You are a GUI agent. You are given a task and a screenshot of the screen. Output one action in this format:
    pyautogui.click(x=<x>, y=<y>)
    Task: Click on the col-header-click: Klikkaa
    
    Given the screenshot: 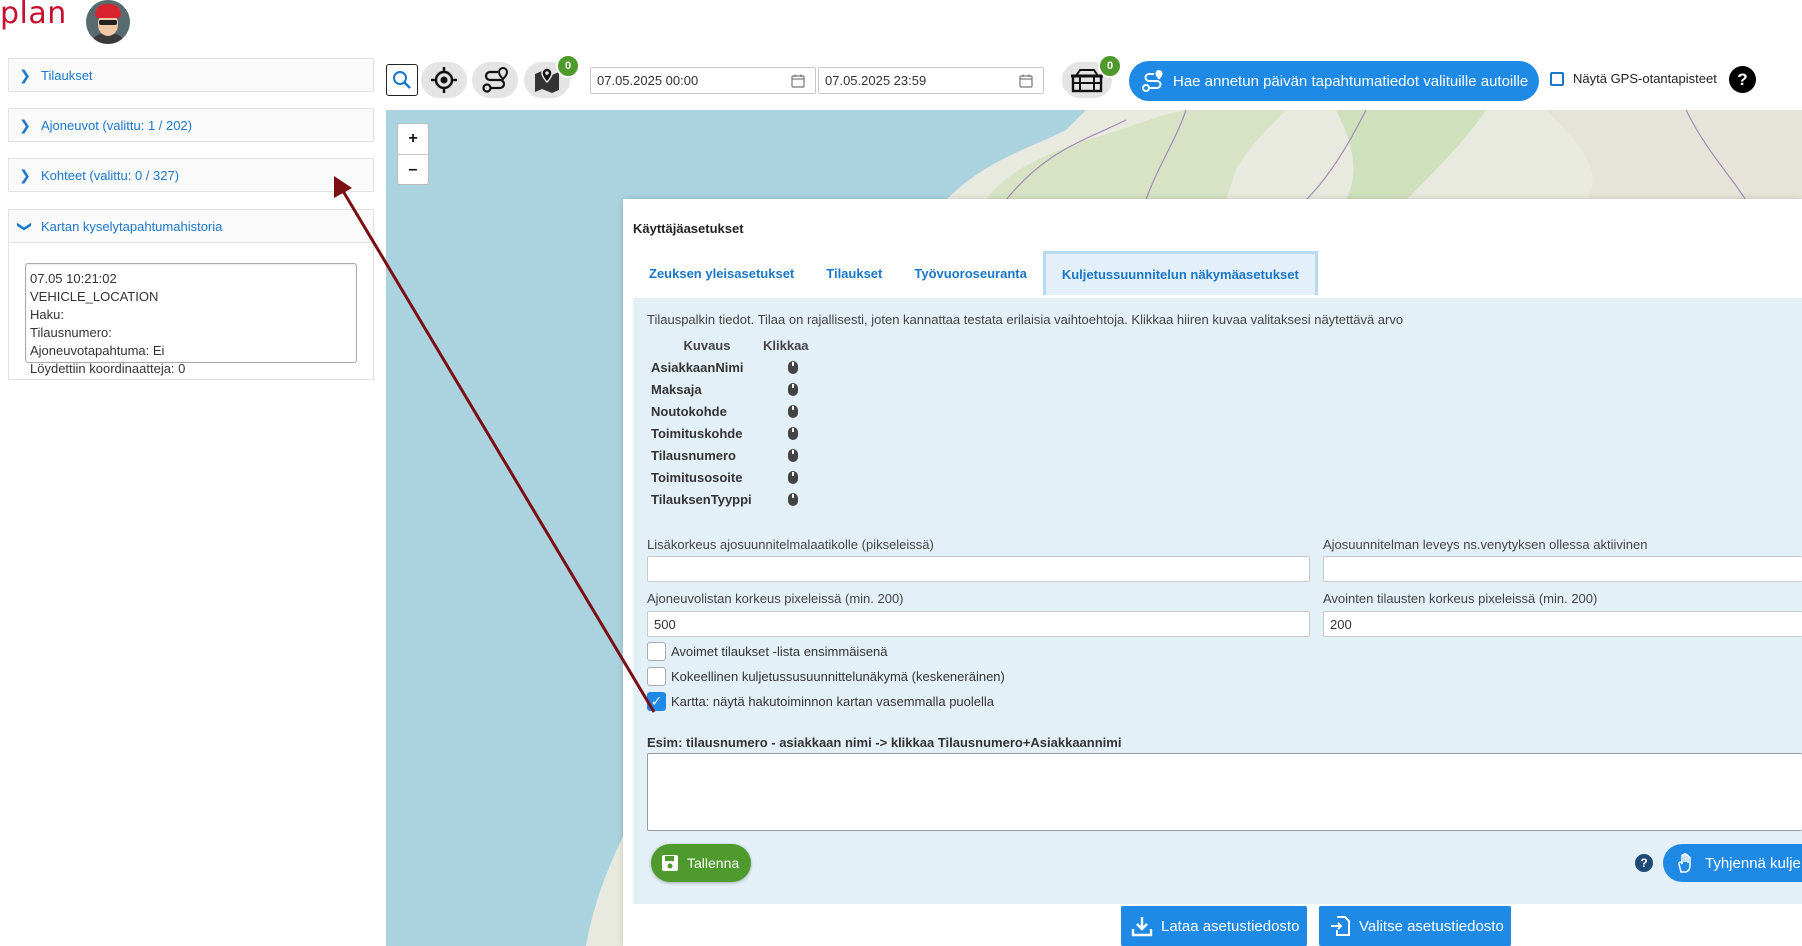 What is the action you would take?
    pyautogui.click(x=786, y=345)
    